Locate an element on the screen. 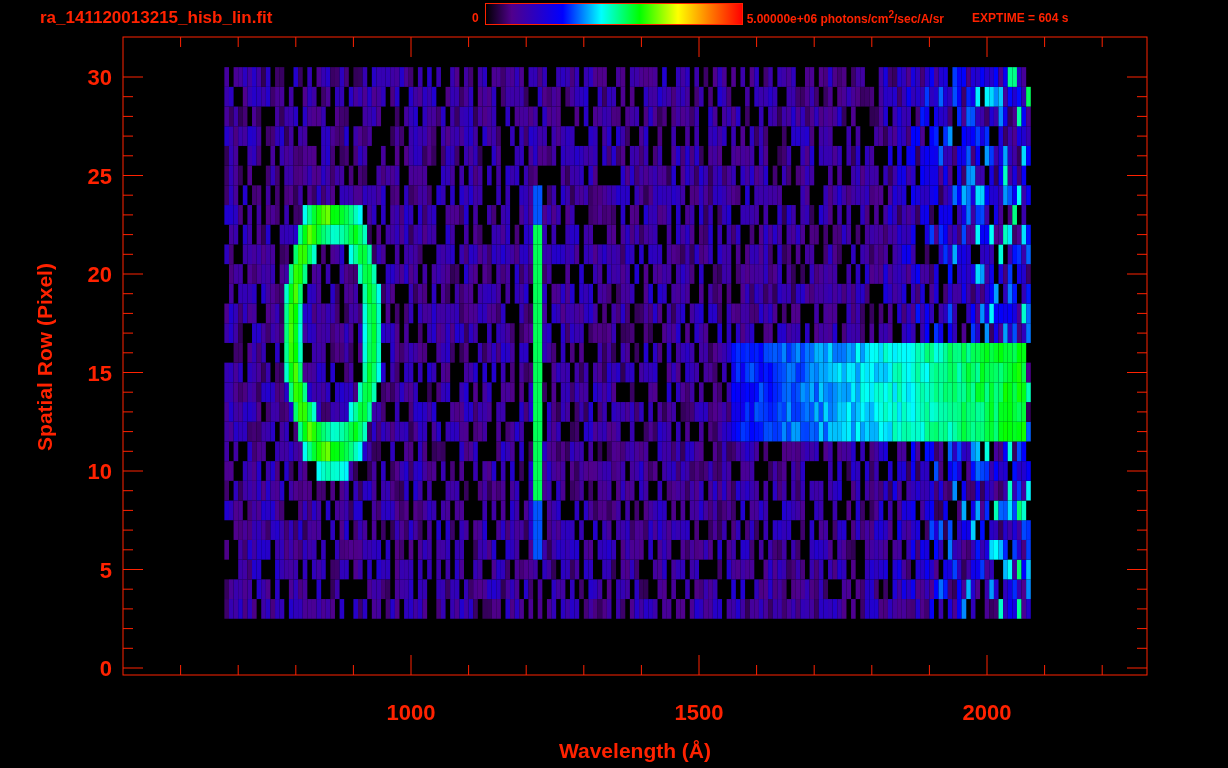 This screenshot has width=1228, height=768. plot-title: ra_141120013215_hisb_lin.fit is located at coordinates (157, 17).